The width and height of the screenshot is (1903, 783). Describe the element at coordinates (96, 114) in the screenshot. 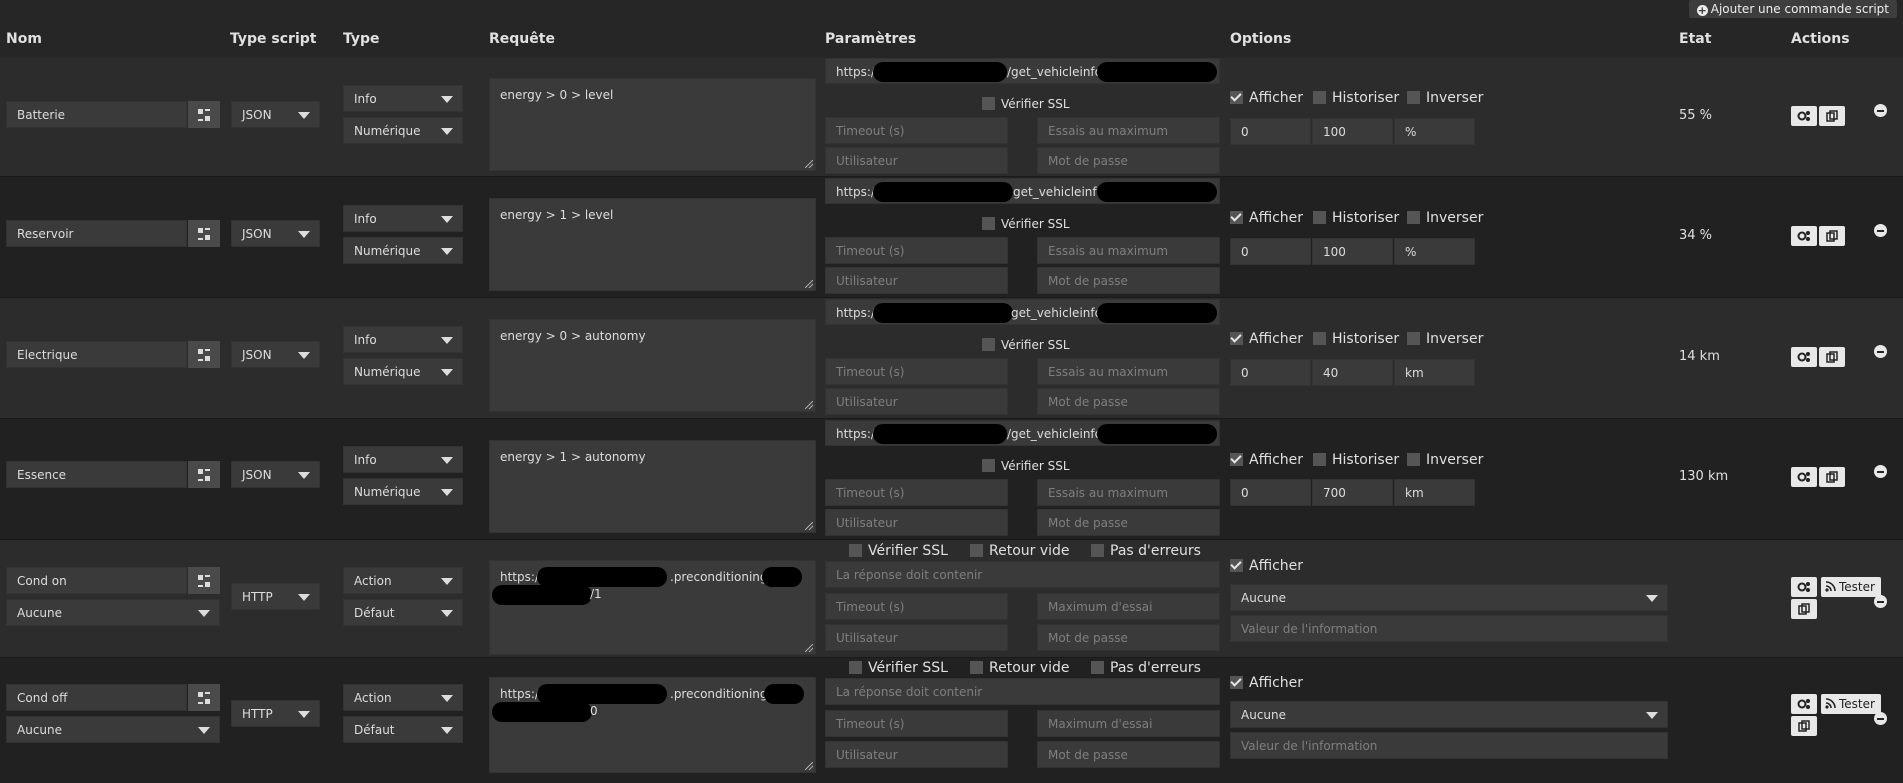

I see `command-name-input: Batterie` at that location.